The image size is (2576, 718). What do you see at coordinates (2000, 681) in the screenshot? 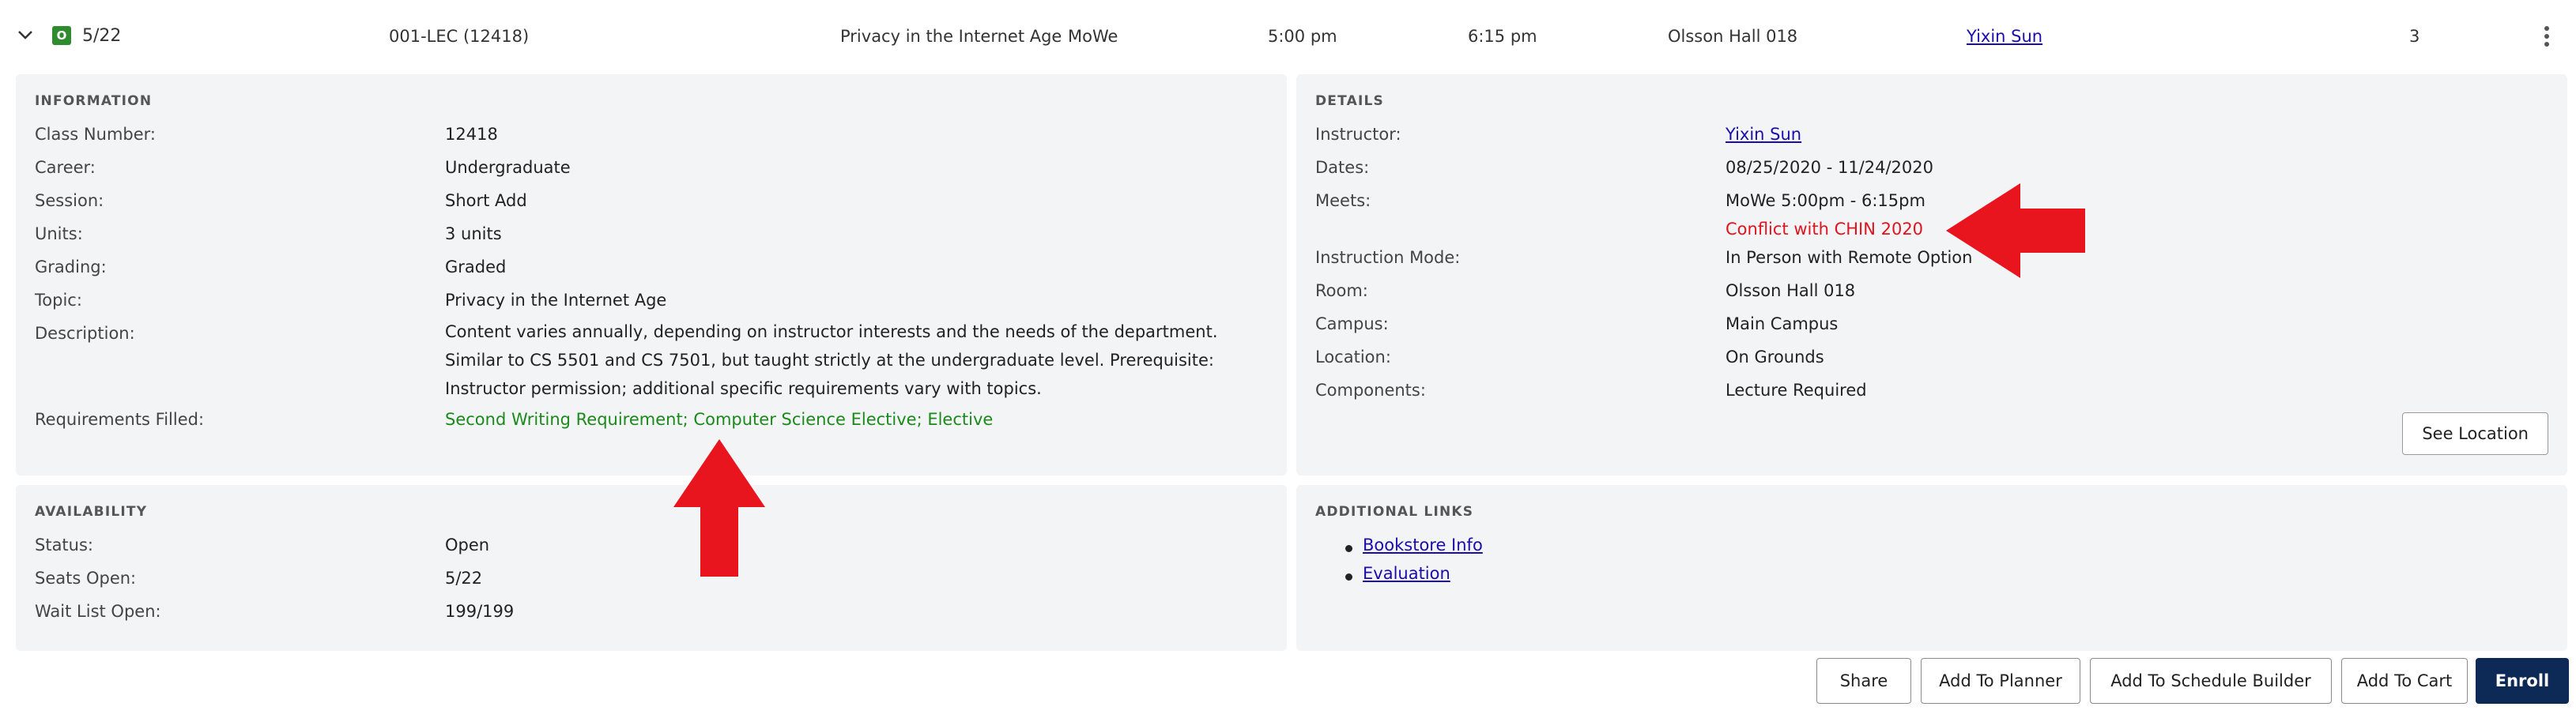
I see `add-to-planner-button: Add To Planner` at bounding box center [2000, 681].